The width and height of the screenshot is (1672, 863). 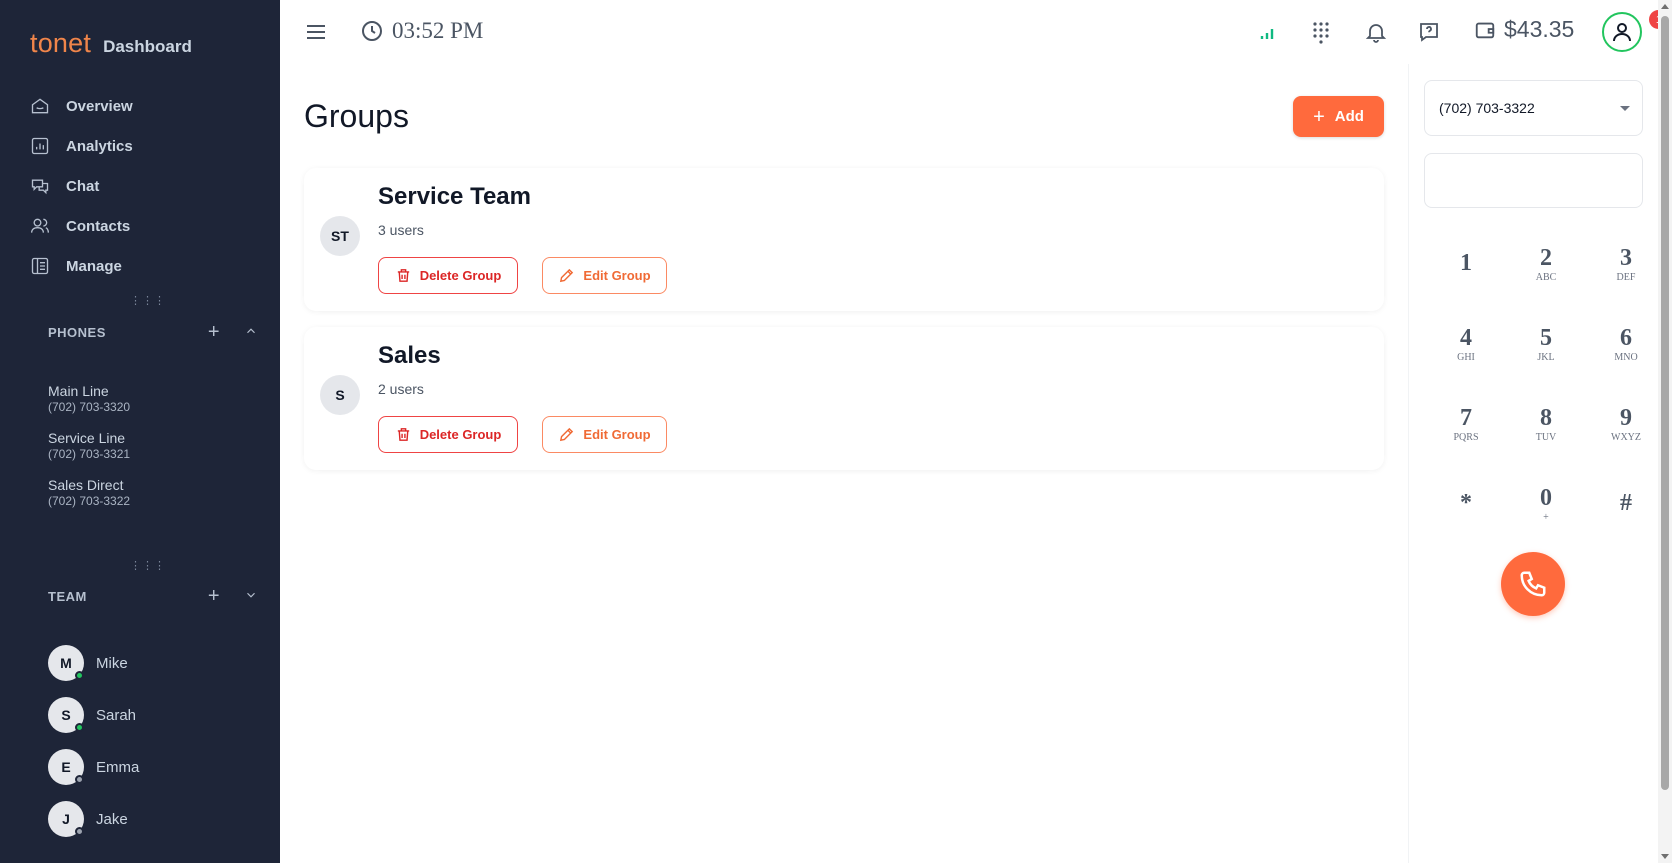 What do you see at coordinates (1466, 437) in the screenshot?
I see `key-letters: PQRS` at bounding box center [1466, 437].